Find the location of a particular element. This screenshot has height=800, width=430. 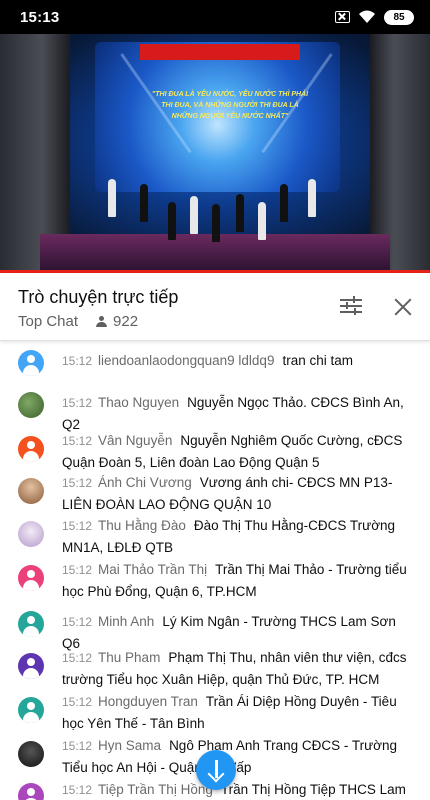

message-author: Thu Hằng Đào is located at coordinates (142, 525).